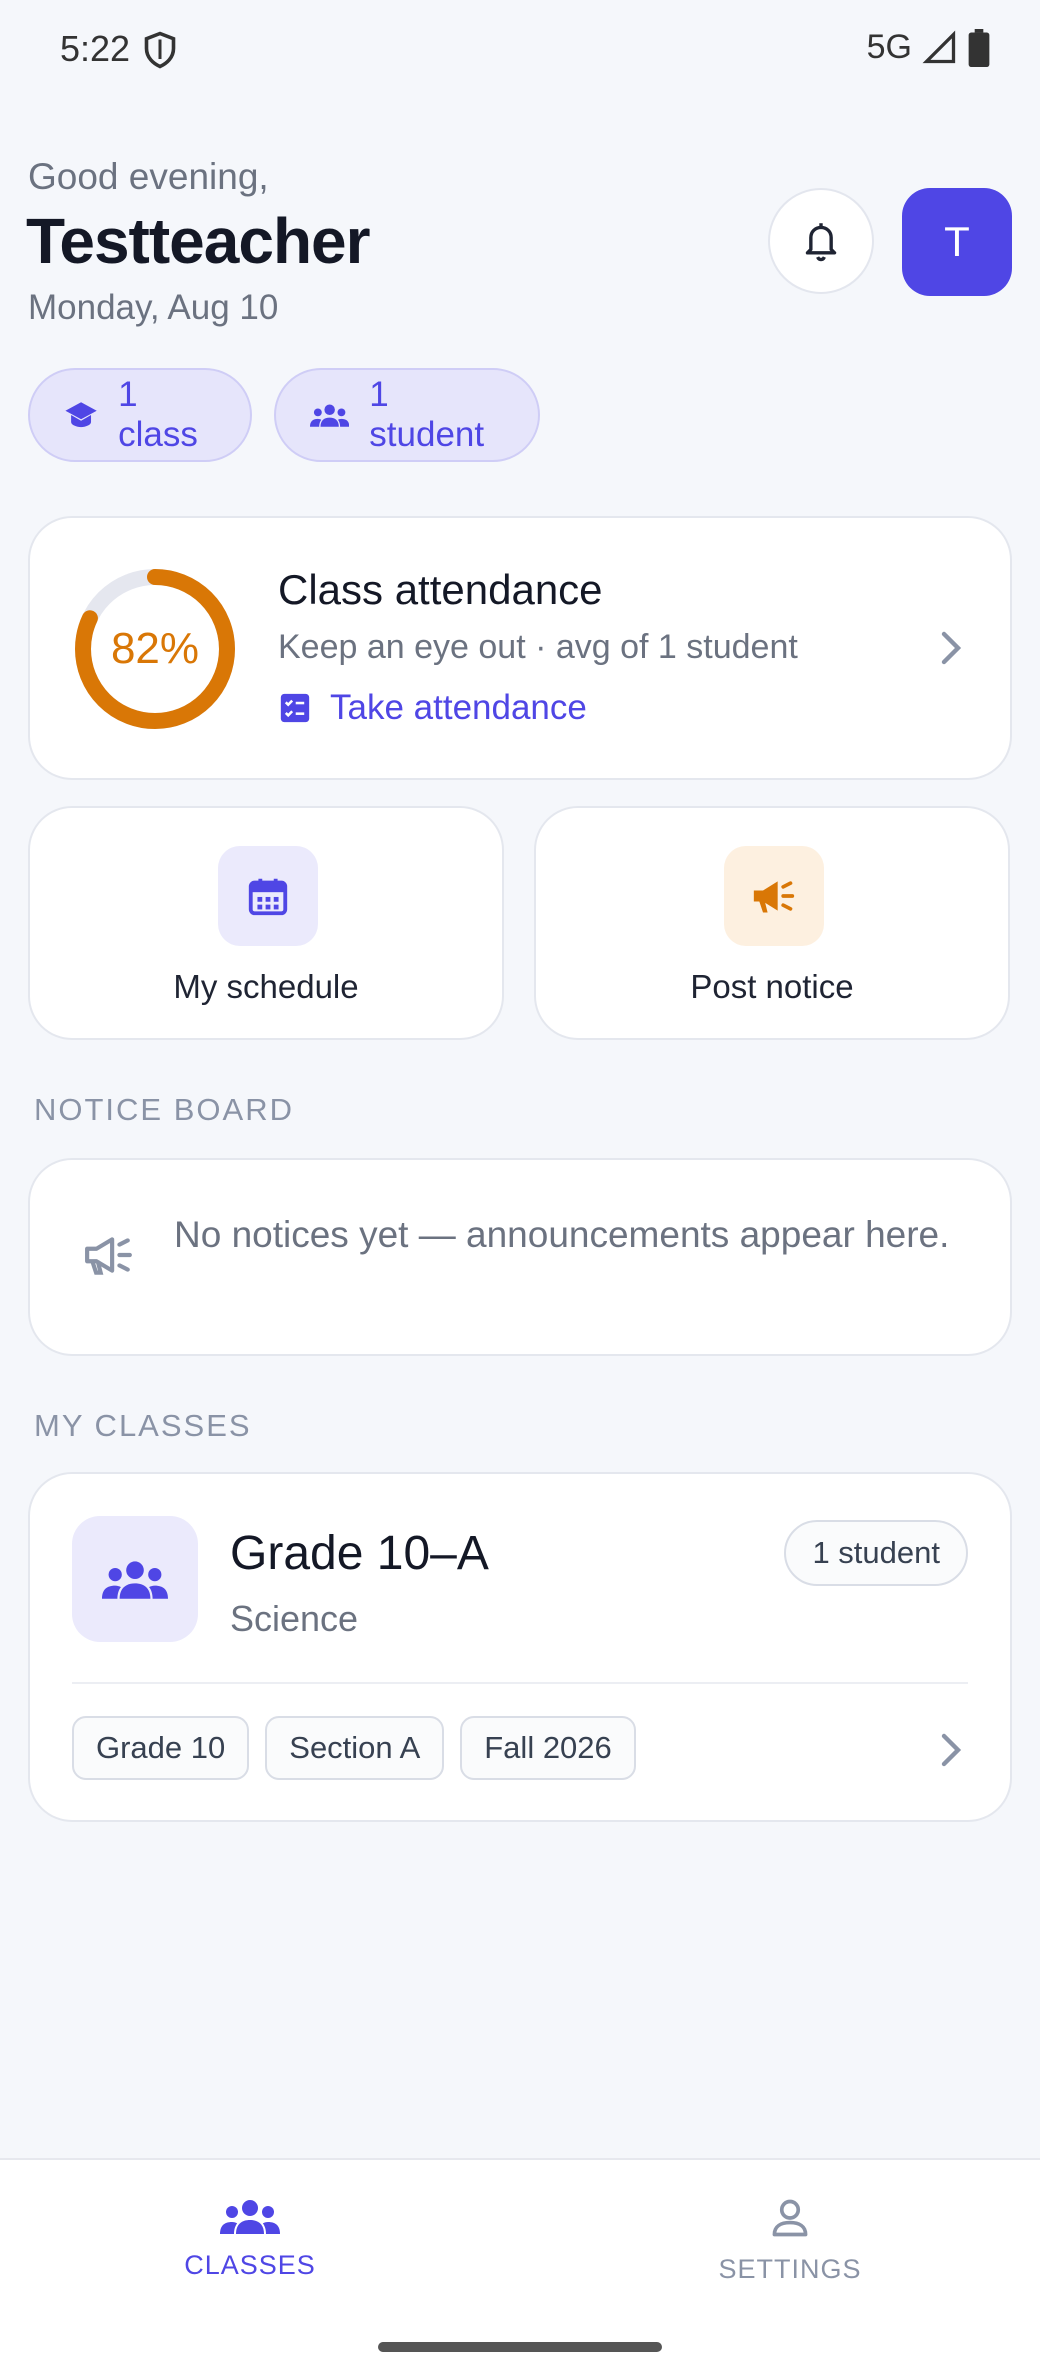 This screenshot has height=2360, width=1040. Describe the element at coordinates (359, 1553) in the screenshot. I see `class-name: Grade 10–A` at that location.